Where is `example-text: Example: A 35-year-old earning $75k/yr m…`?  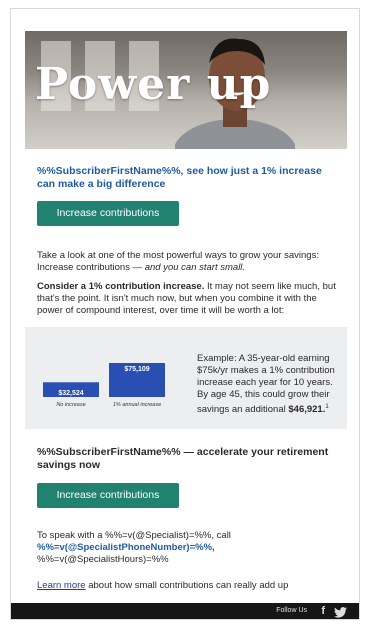
example-text: Example: A 35-year-old earning $75k/yr m… is located at coordinates (270, 384).